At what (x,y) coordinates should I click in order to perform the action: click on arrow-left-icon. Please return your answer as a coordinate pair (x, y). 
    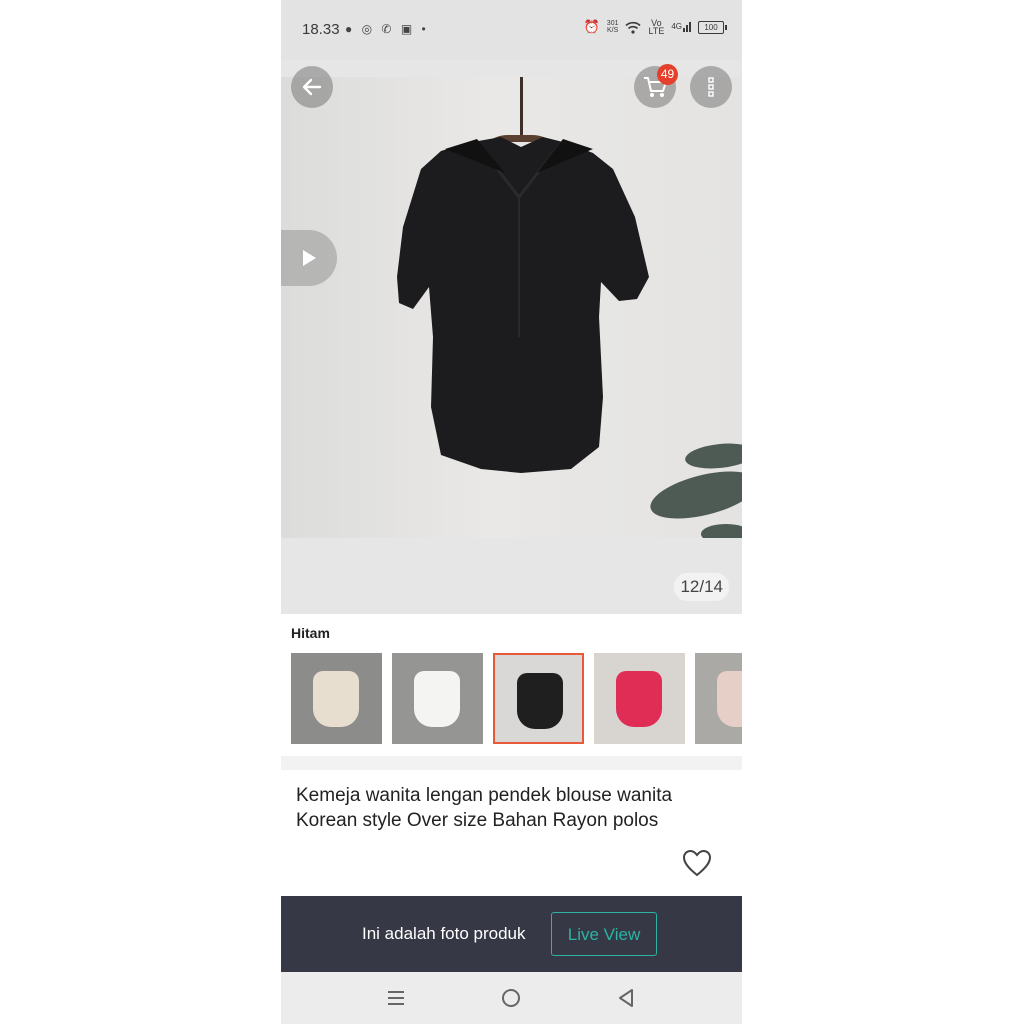
    Looking at the image, I should click on (312, 87).